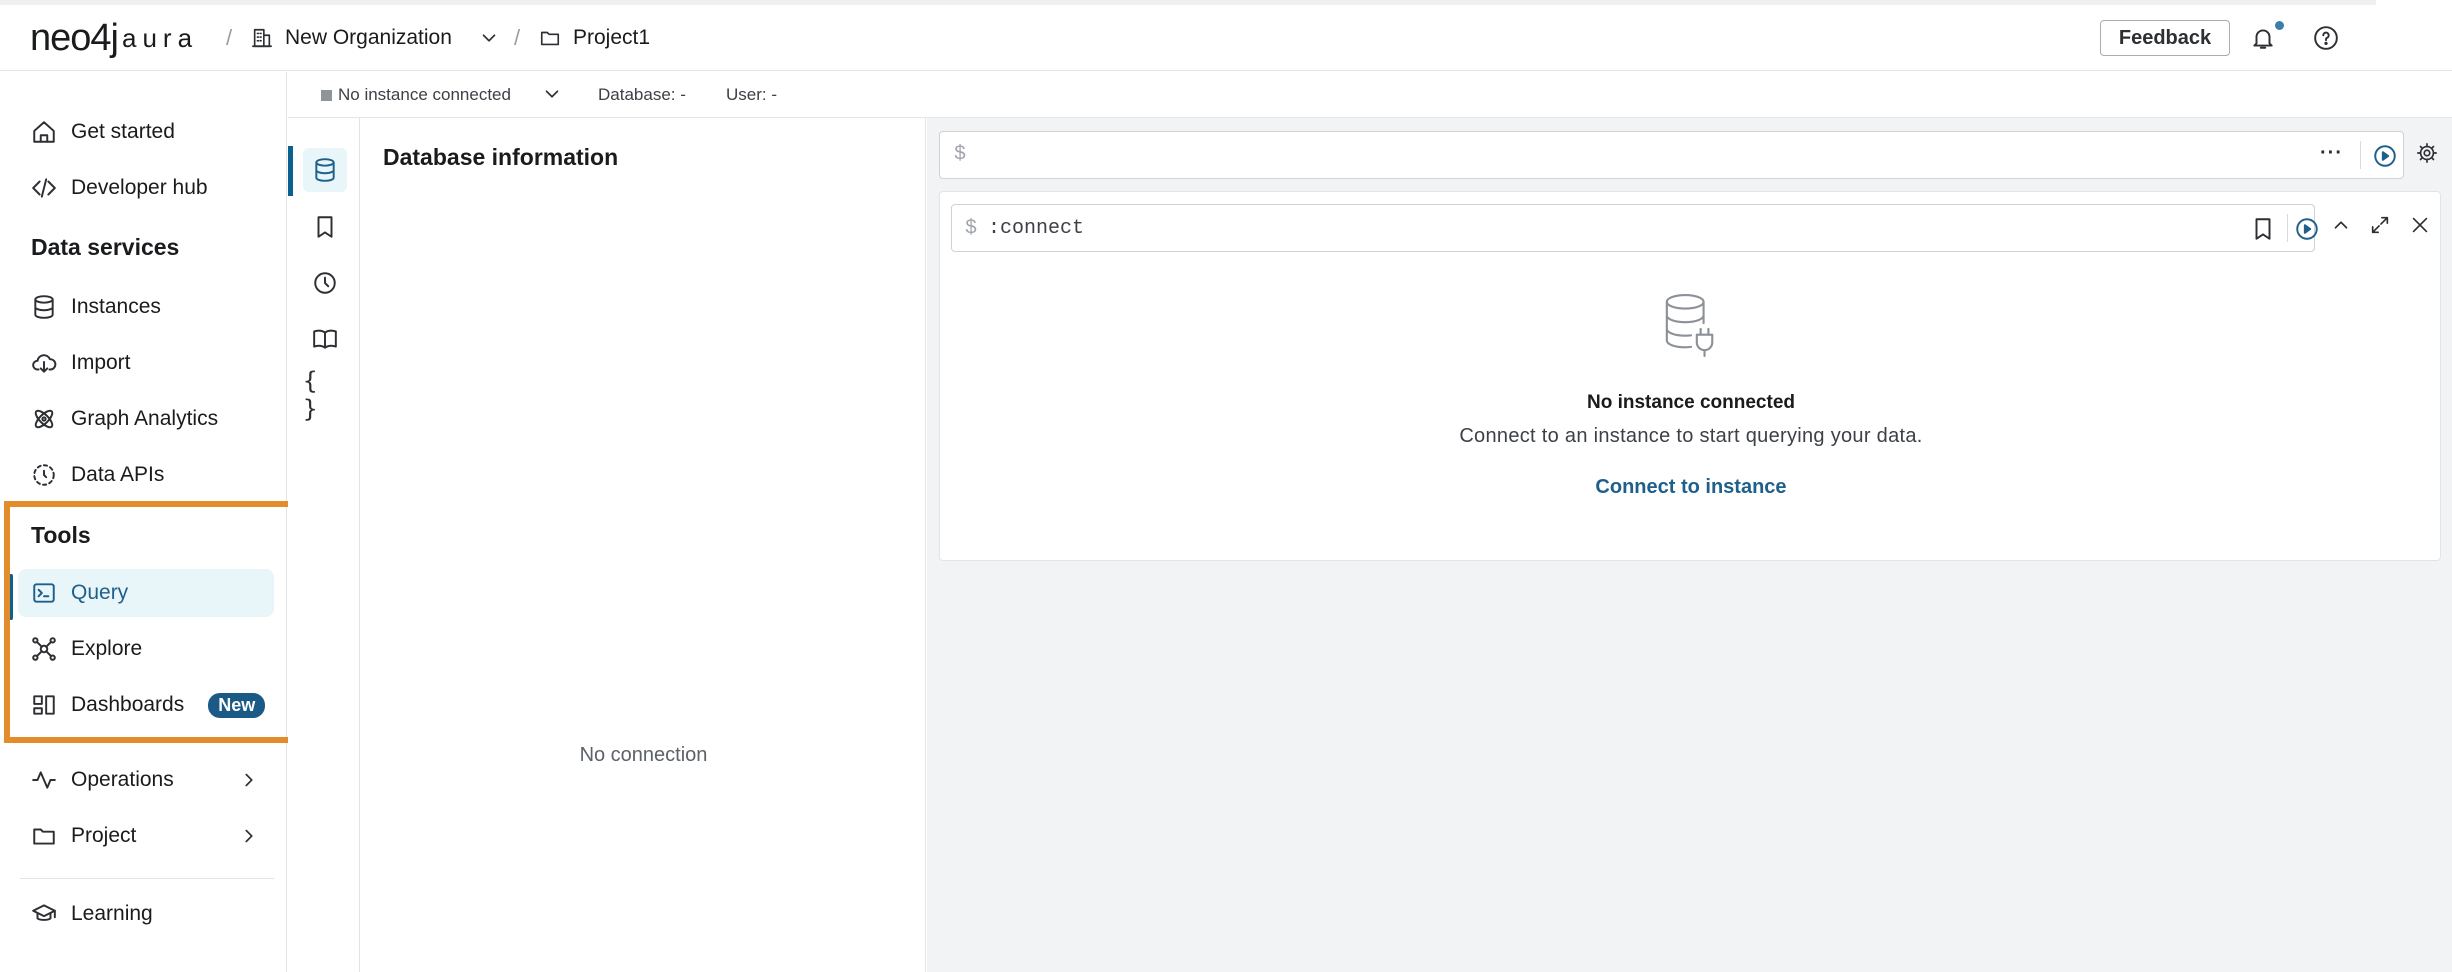  What do you see at coordinates (2341, 225) in the screenshot?
I see `chevron-up-icon` at bounding box center [2341, 225].